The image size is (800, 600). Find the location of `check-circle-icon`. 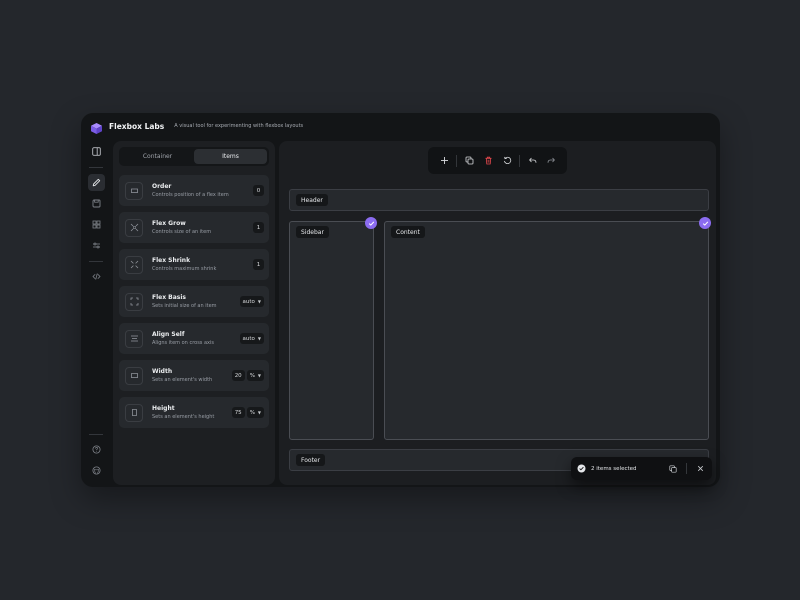

check-circle-icon is located at coordinates (581, 468).